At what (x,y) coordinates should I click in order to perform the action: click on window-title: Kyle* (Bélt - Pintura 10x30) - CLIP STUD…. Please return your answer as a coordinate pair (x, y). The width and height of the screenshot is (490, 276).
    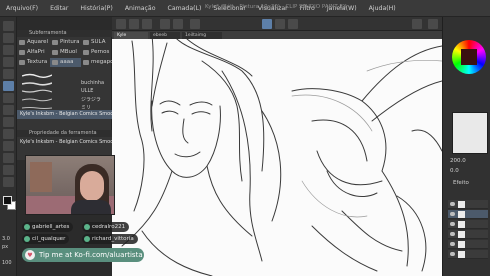
    Looking at the image, I should click on (276, 7).